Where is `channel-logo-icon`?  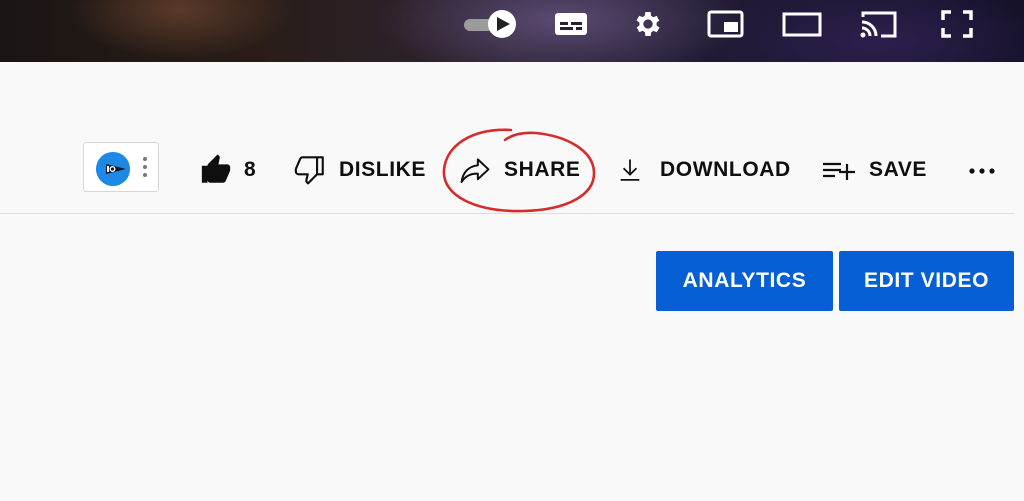 channel-logo-icon is located at coordinates (113, 169).